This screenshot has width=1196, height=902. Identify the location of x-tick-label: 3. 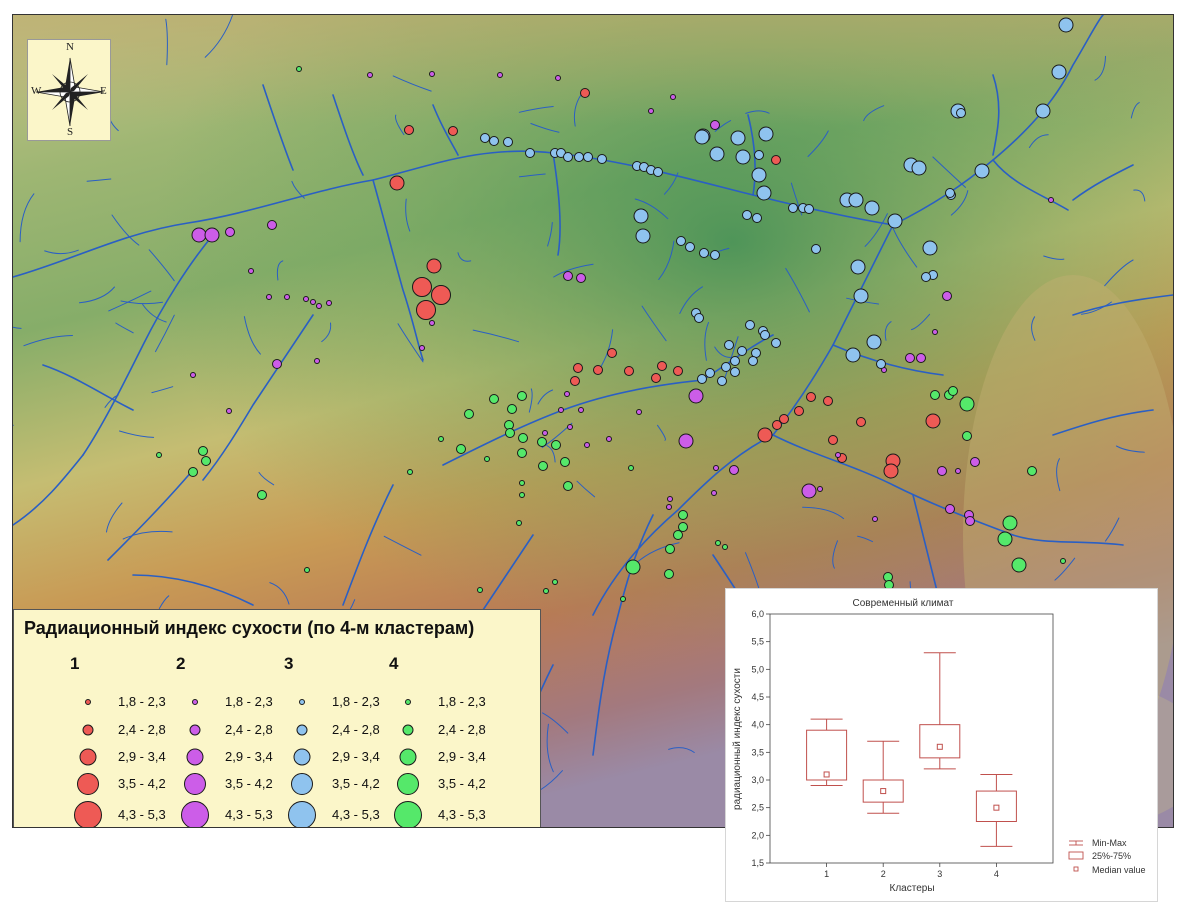
(939, 874).